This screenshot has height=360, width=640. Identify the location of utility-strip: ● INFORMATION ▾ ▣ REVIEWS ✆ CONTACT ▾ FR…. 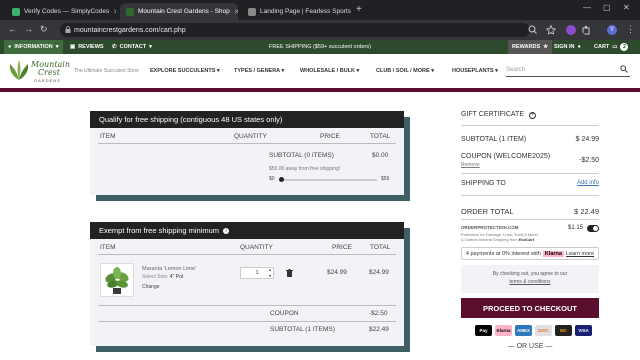
(320, 47).